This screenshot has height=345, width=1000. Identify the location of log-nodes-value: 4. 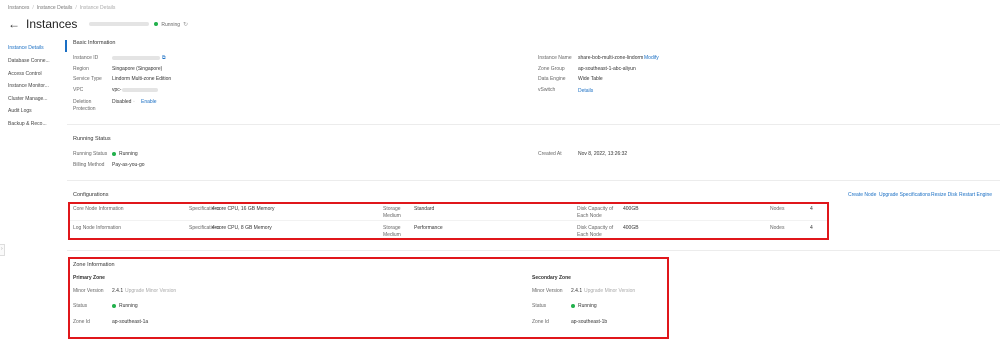
(811, 228).